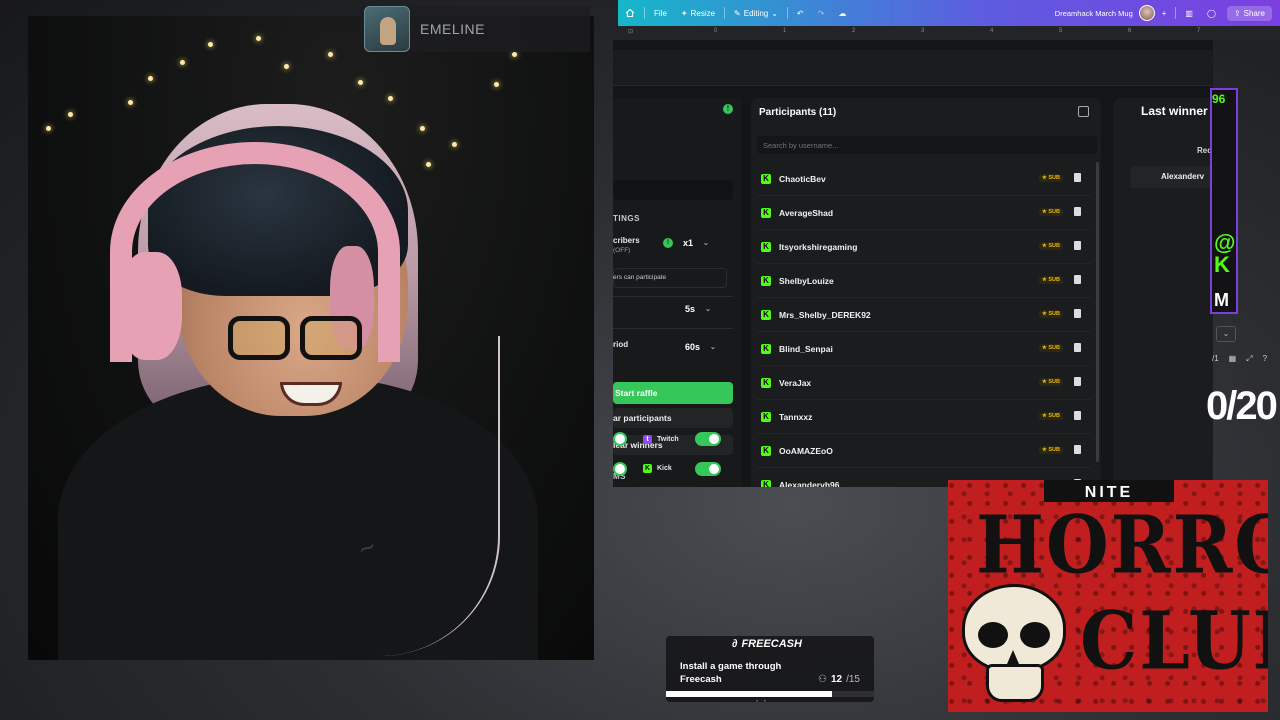  What do you see at coordinates (693, 347) in the screenshot?
I see `period-value: 60s` at bounding box center [693, 347].